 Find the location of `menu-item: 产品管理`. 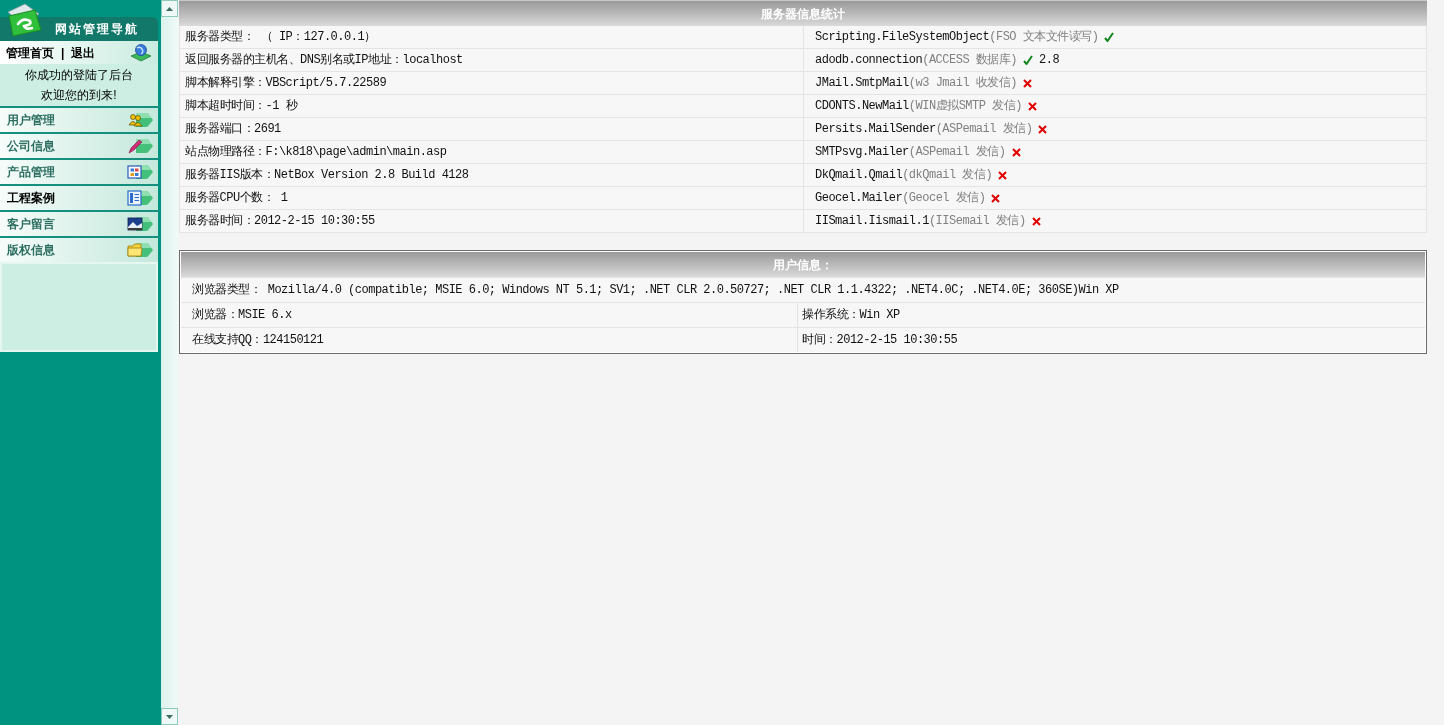

menu-item: 产品管理 is located at coordinates (79, 171).